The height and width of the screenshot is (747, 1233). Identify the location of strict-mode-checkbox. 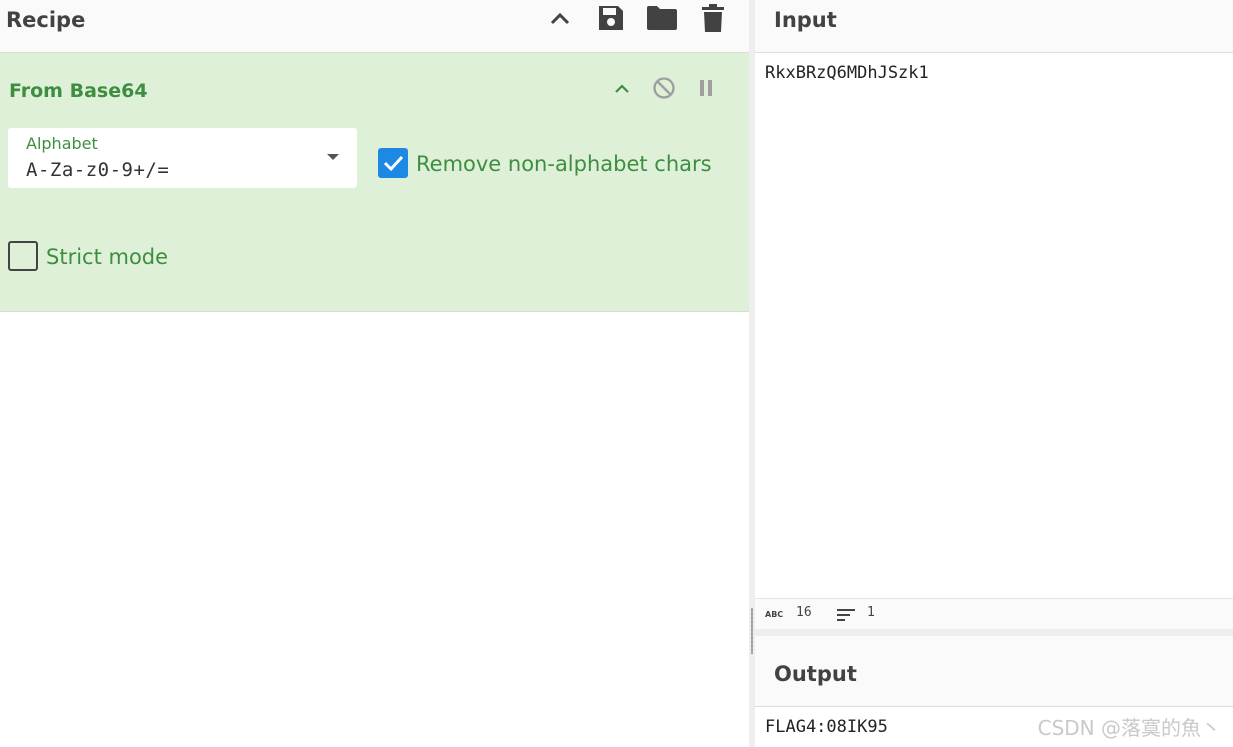
(23, 256).